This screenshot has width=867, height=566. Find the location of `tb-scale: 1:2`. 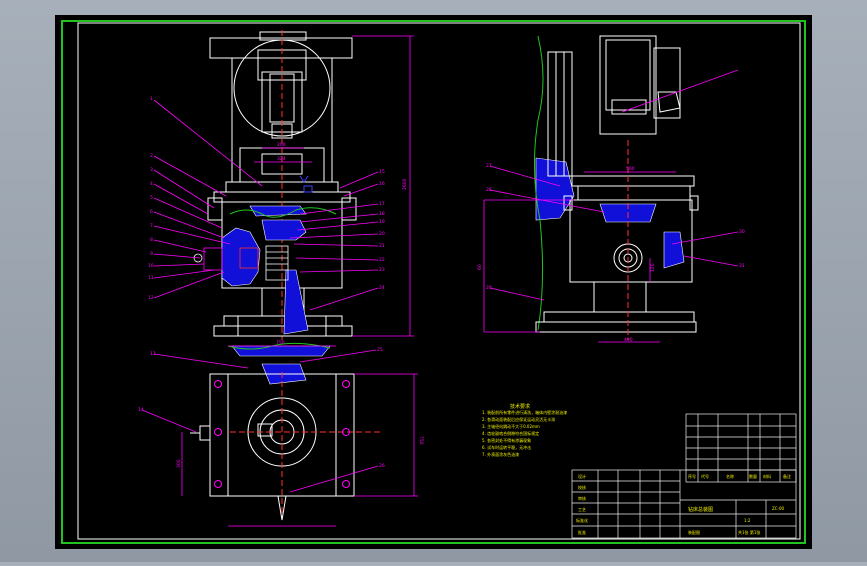

tb-scale: 1:2 is located at coordinates (747, 520).